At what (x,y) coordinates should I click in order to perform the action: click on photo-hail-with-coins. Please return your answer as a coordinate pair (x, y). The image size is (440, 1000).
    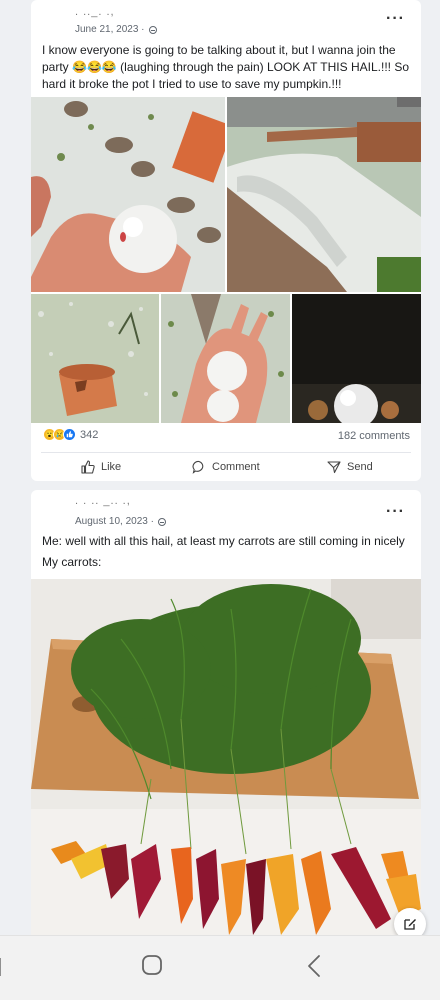
    Looking at the image, I should click on (356, 358).